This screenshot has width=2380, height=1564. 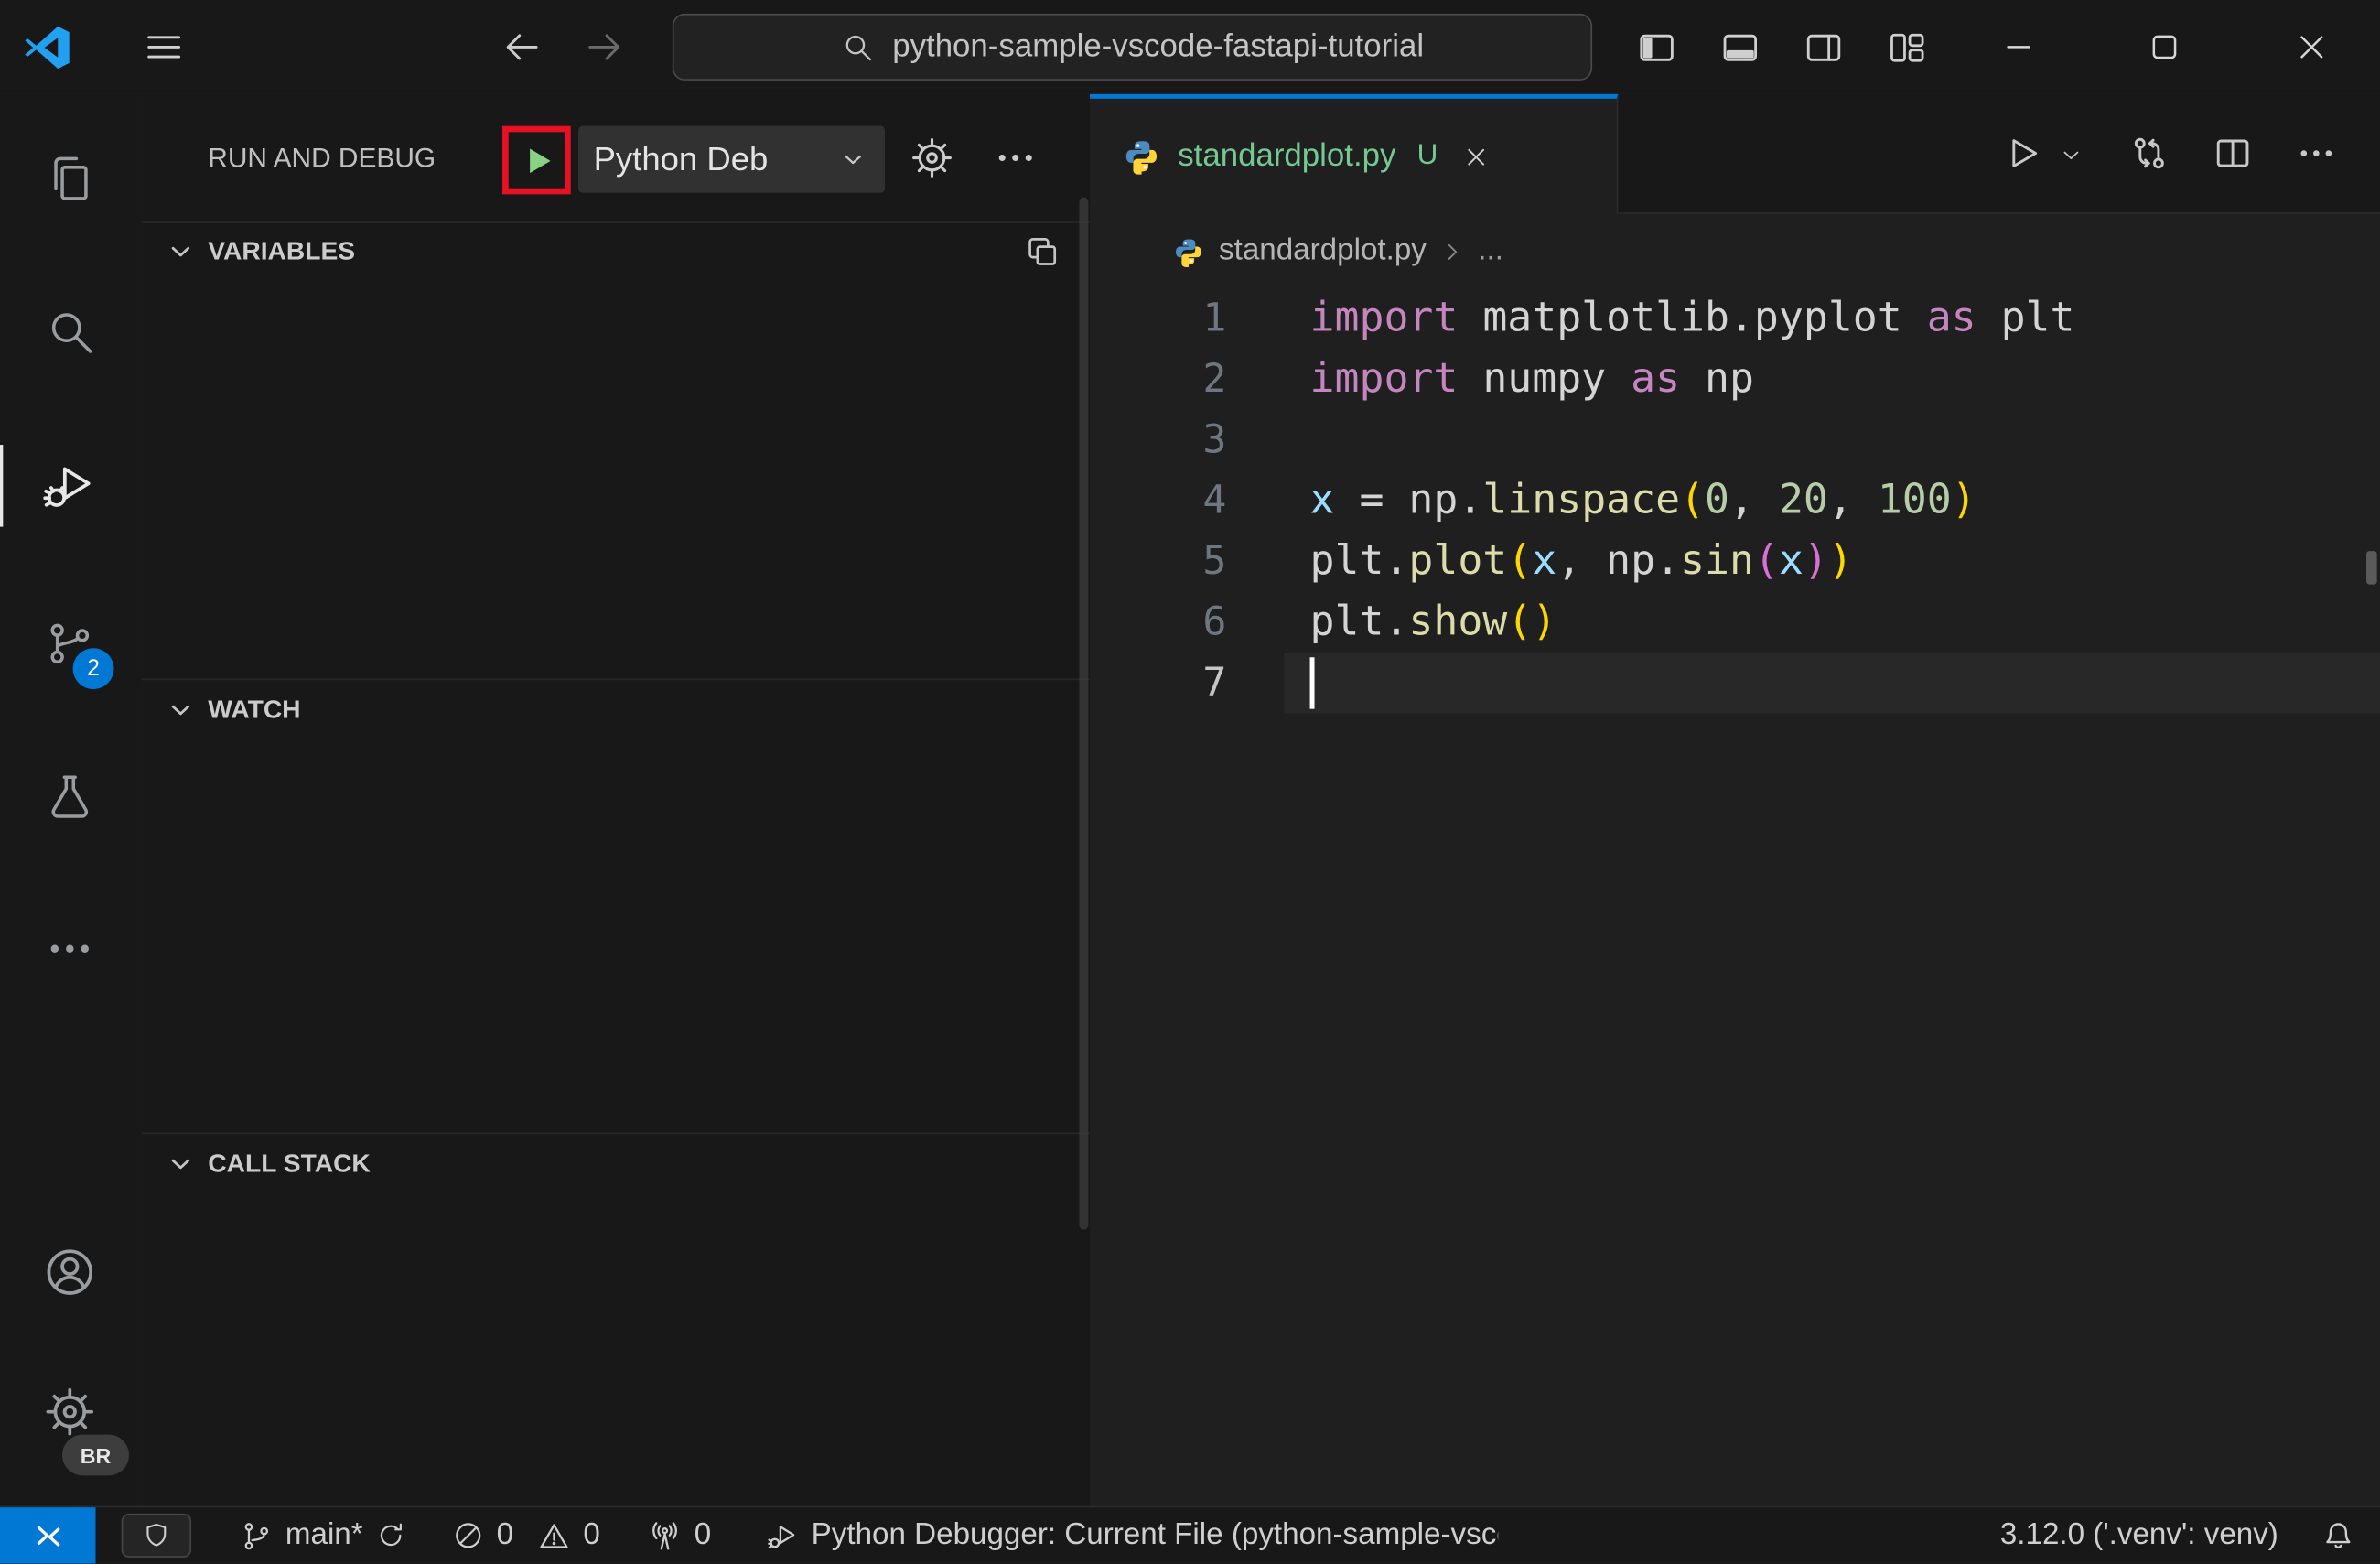 What do you see at coordinates (2021, 153) in the screenshot?
I see `run-file-button` at bounding box center [2021, 153].